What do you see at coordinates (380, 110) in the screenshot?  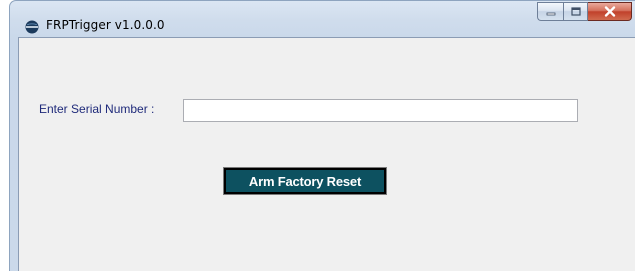 I see `serial-number-input` at bounding box center [380, 110].